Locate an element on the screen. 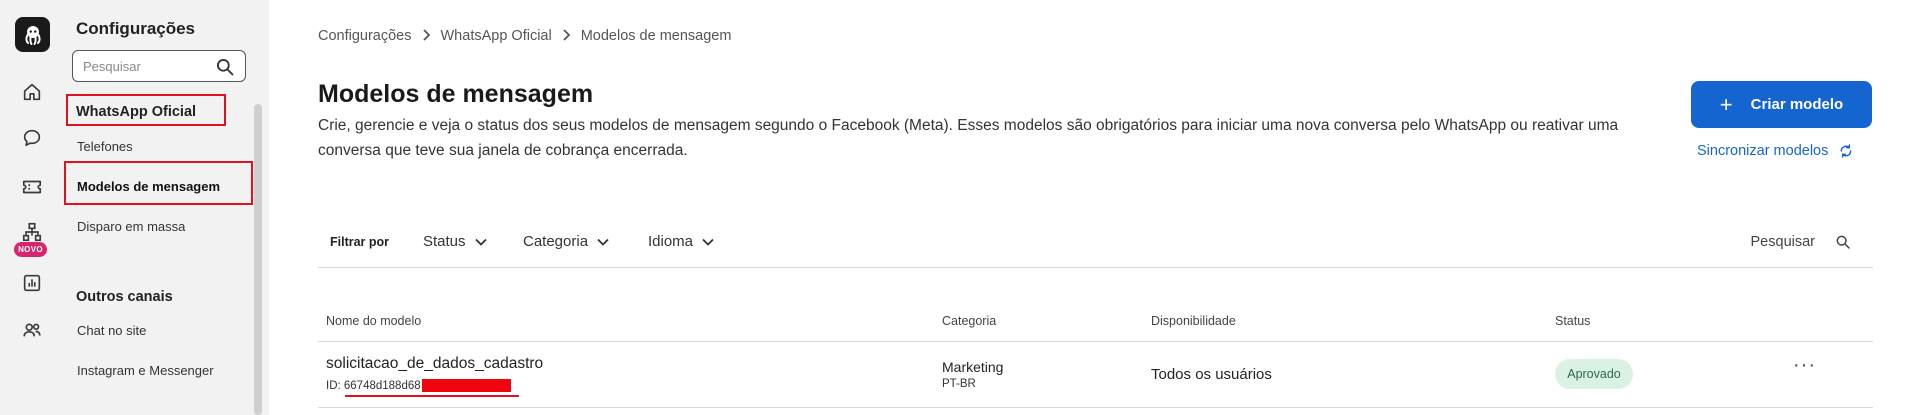 This screenshot has height=415, width=1916. octopus-logo-icon is located at coordinates (32, 34).